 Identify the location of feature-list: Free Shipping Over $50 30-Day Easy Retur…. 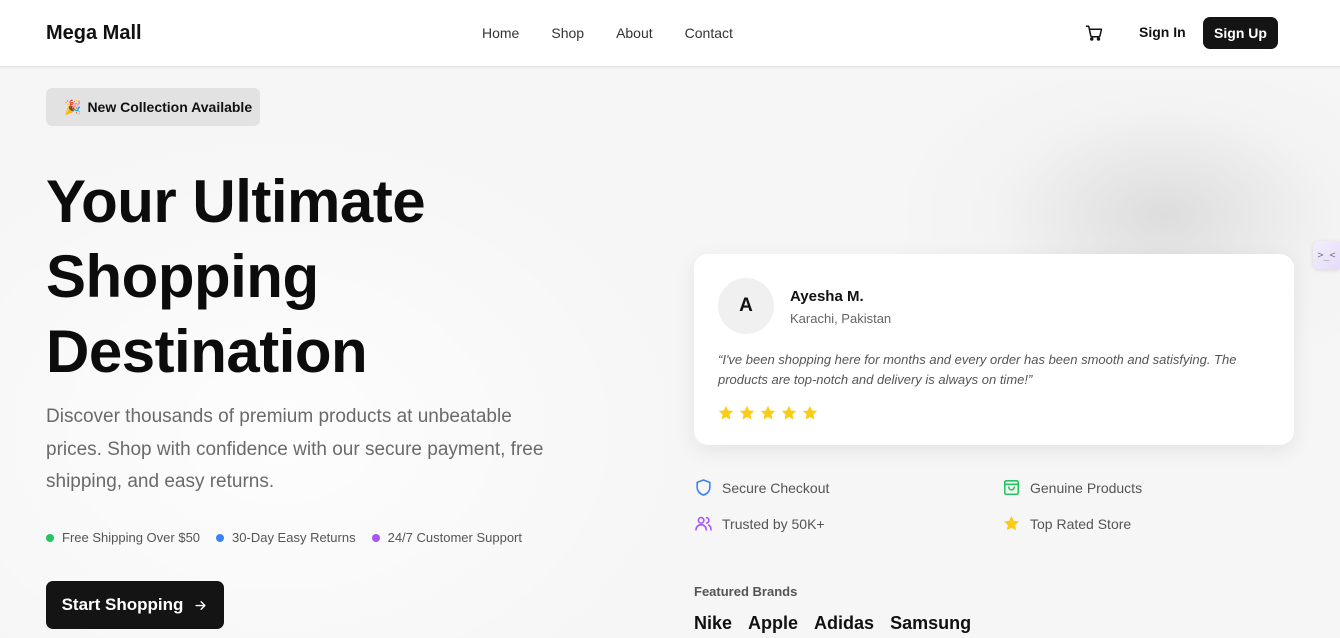
(284, 537).